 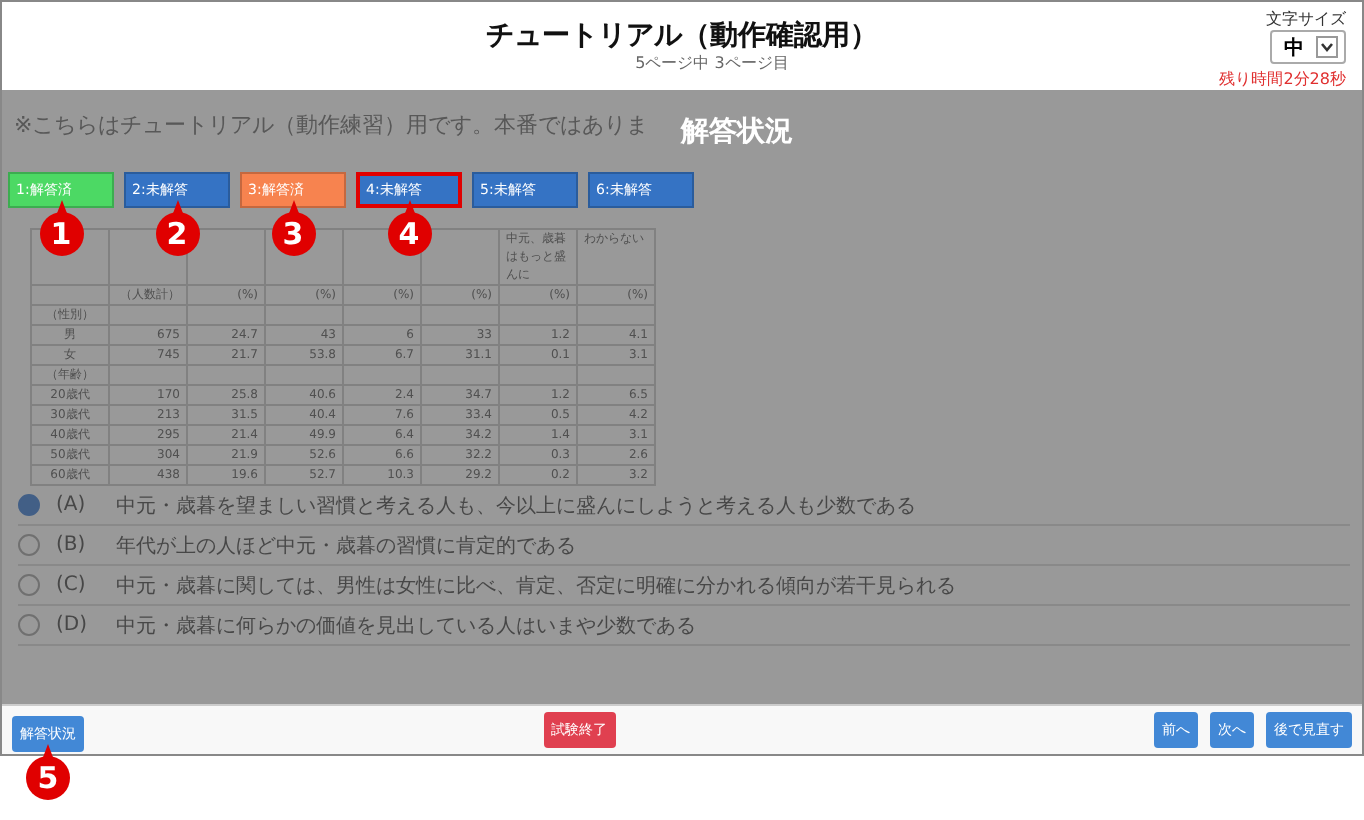 What do you see at coordinates (346, 546) in the screenshot?
I see `choice-text: 年代が上の人ほど中元・歳暮の習慣に肯定的である` at bounding box center [346, 546].